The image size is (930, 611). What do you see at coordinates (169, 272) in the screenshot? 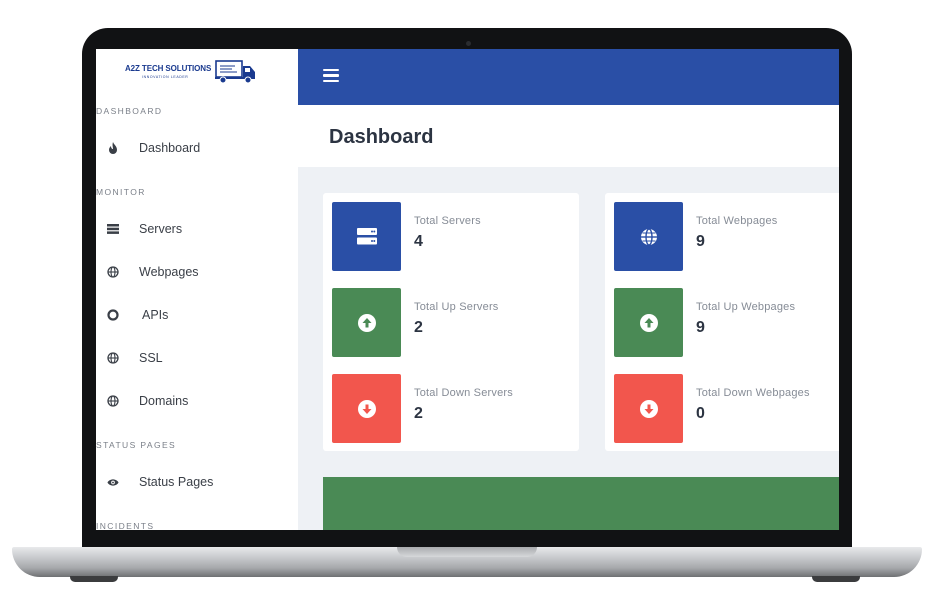
I see `sidebar-item-label: Webpages` at bounding box center [169, 272].